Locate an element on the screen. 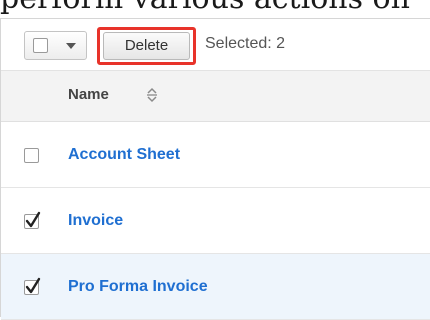 This screenshot has height=320, width=430. sort-icon is located at coordinates (152, 95).